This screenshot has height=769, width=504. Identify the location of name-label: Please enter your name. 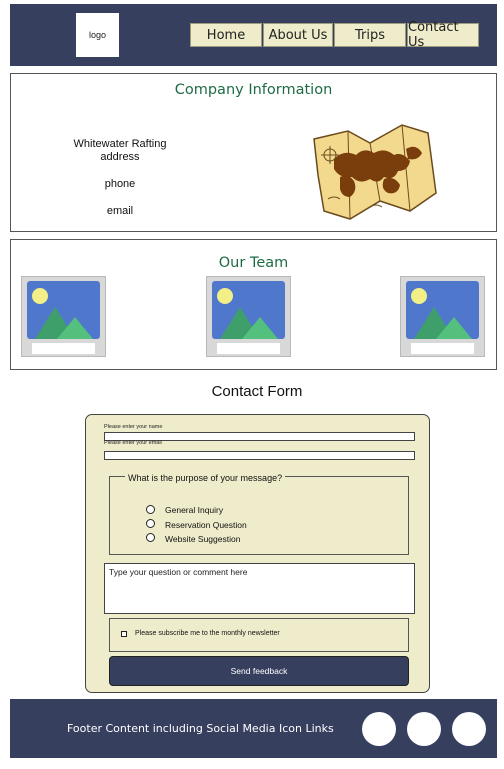
(133, 427).